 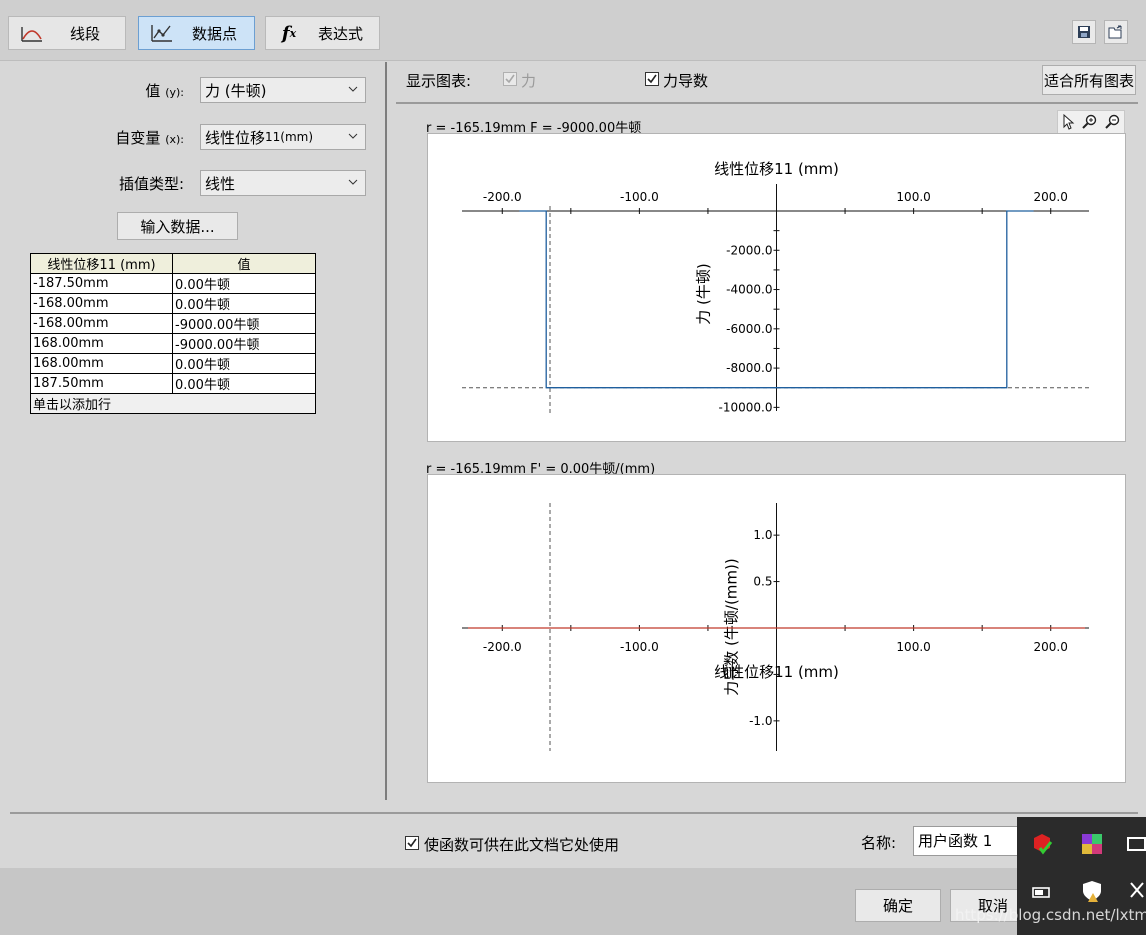 What do you see at coordinates (101, 383) in the screenshot?
I see `table-cell: 187.50mm` at bounding box center [101, 383].